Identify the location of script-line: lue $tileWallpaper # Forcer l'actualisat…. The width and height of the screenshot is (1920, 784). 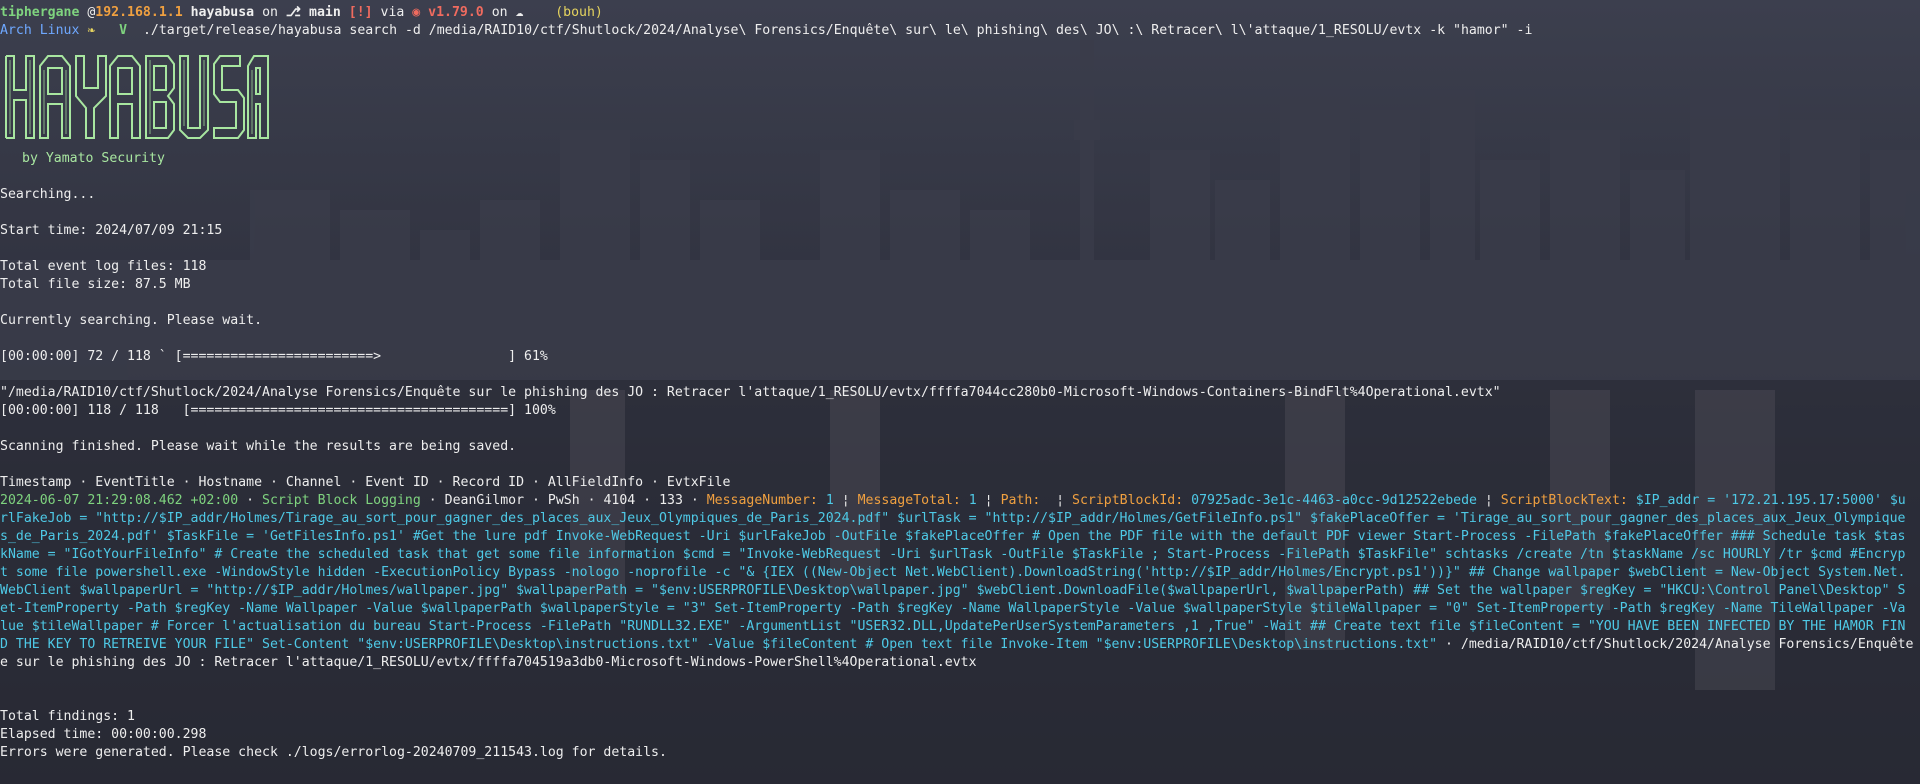
(953, 626).